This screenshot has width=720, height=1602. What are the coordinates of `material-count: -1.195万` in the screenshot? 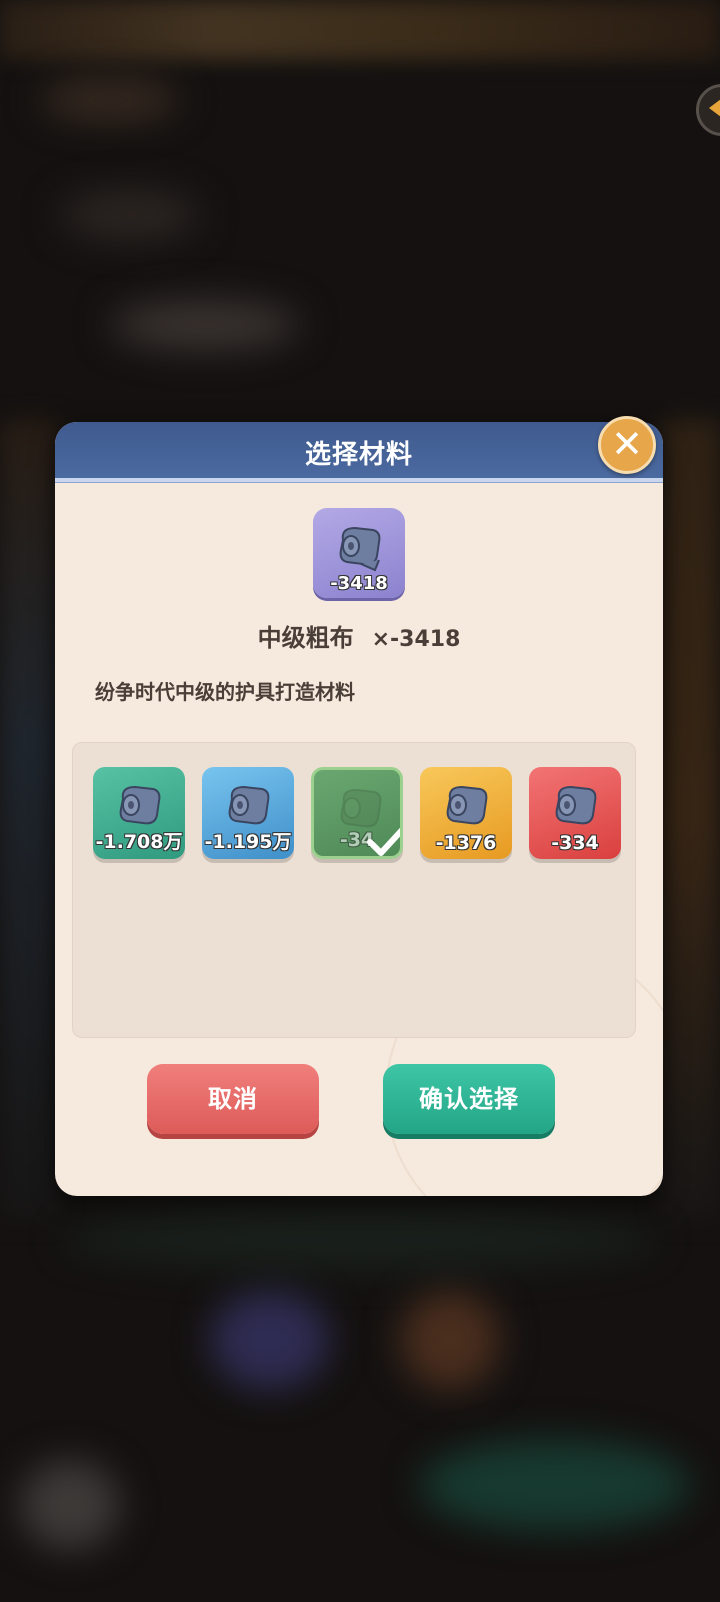 It's located at (248, 842).